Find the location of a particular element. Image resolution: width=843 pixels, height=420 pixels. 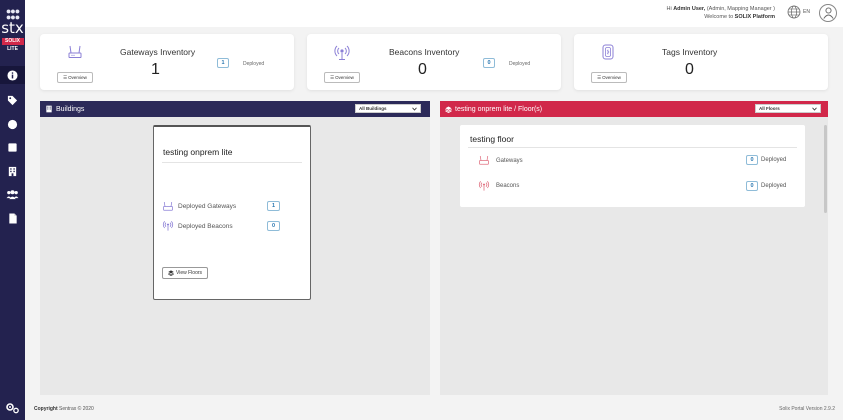

floors-filter-select: All Floors is located at coordinates (788, 108).